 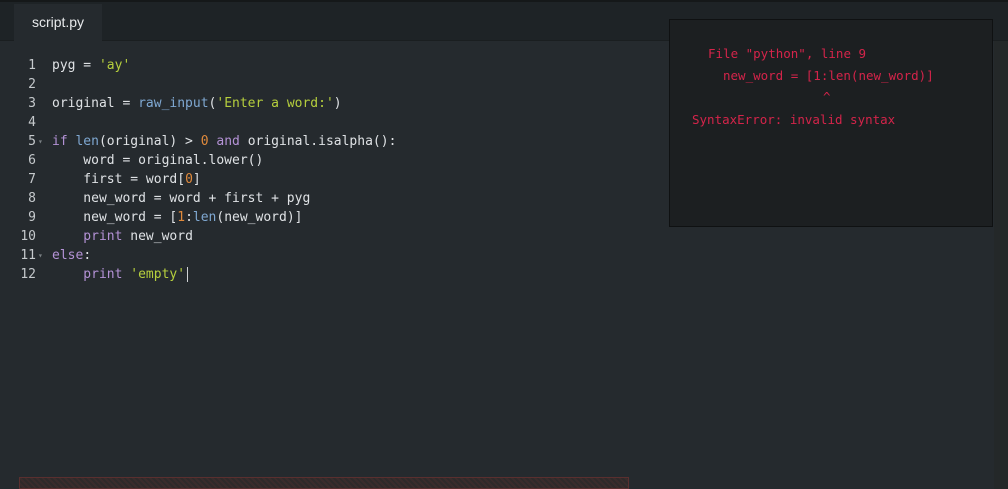 What do you see at coordinates (330, 236) in the screenshot?
I see `code-line: 10 print new_word` at bounding box center [330, 236].